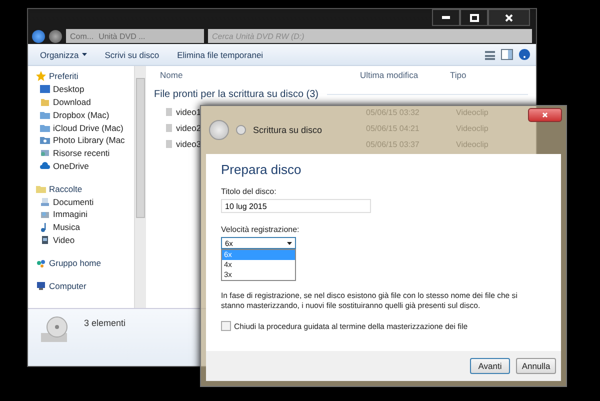  I want to click on item-count: 3 elementi, so click(105, 323).